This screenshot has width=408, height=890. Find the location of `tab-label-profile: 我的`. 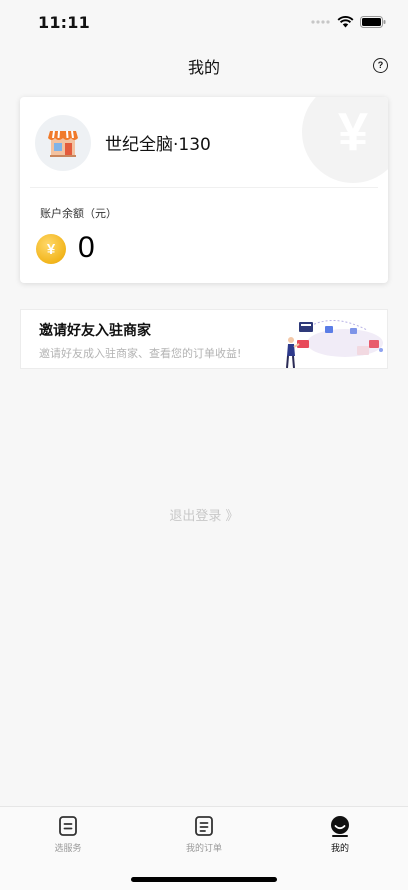

tab-label-profile: 我的 is located at coordinates (339, 849).